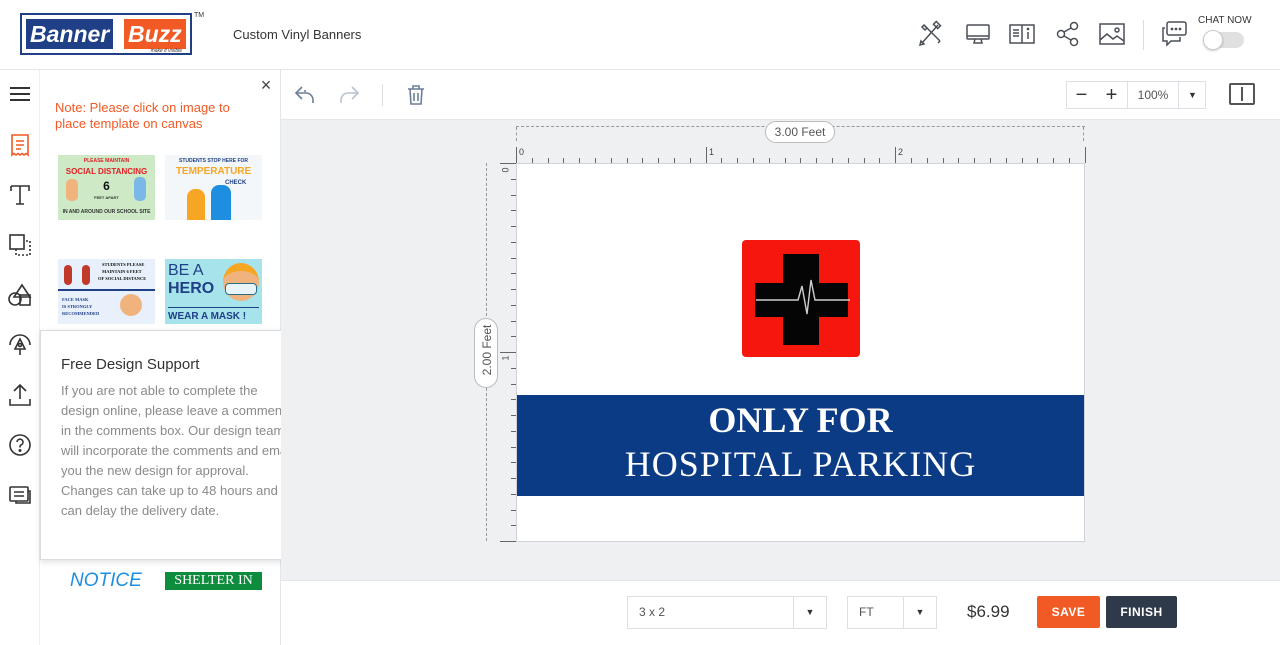  What do you see at coordinates (487, 350) in the screenshot?
I see `height-dimension-text: 2.00 Feet` at bounding box center [487, 350].